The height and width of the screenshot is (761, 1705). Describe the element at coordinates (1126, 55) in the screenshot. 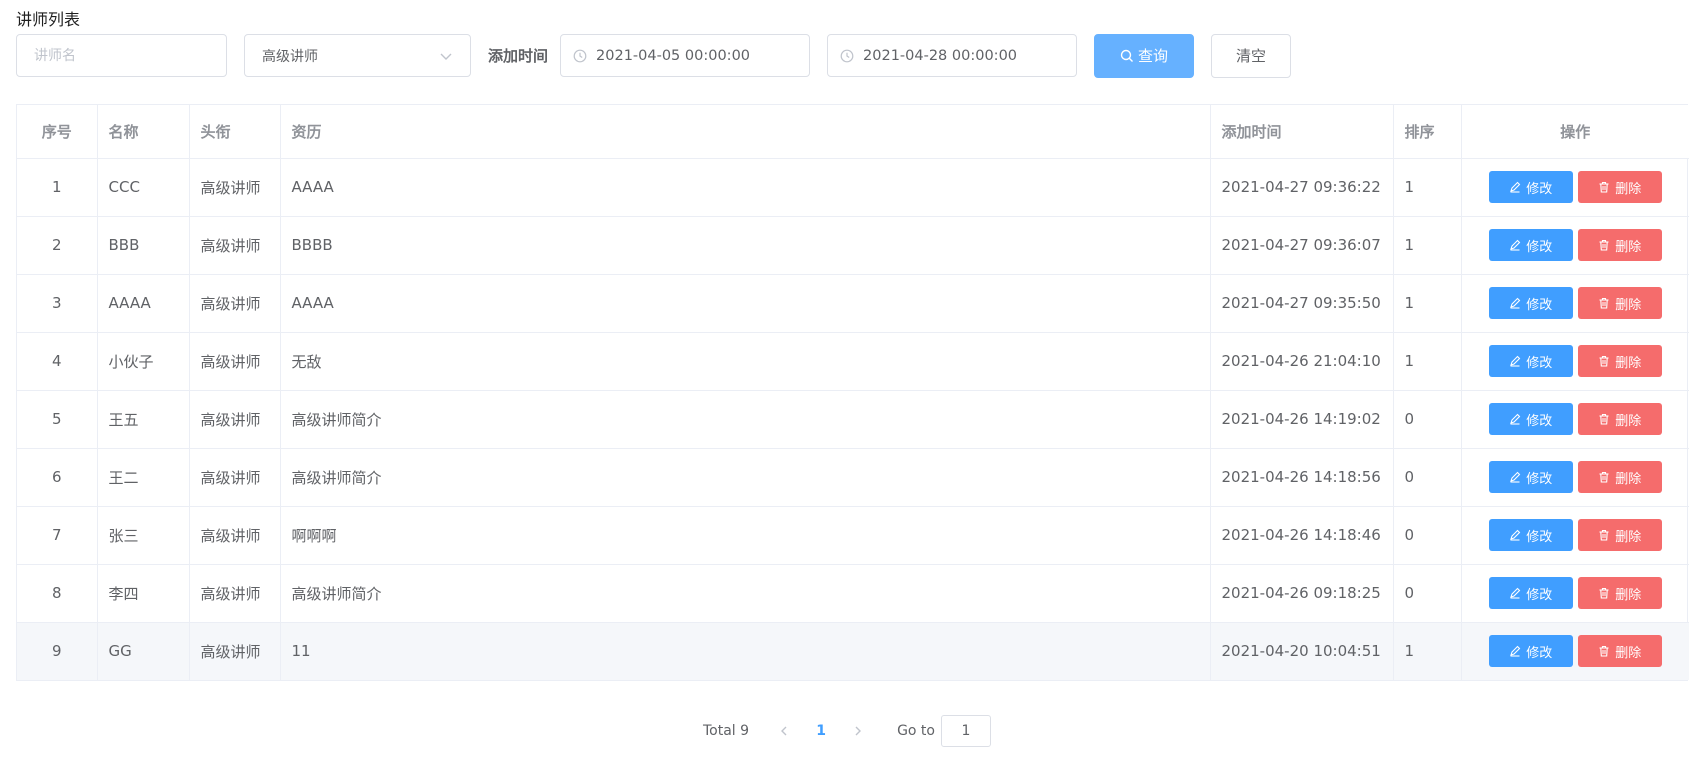

I see `search-icon` at that location.